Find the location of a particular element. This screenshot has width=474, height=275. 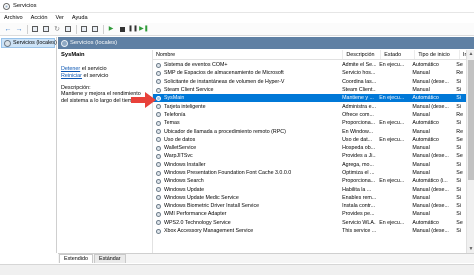

selected-service-name: SysMain is located at coordinates (73, 55).